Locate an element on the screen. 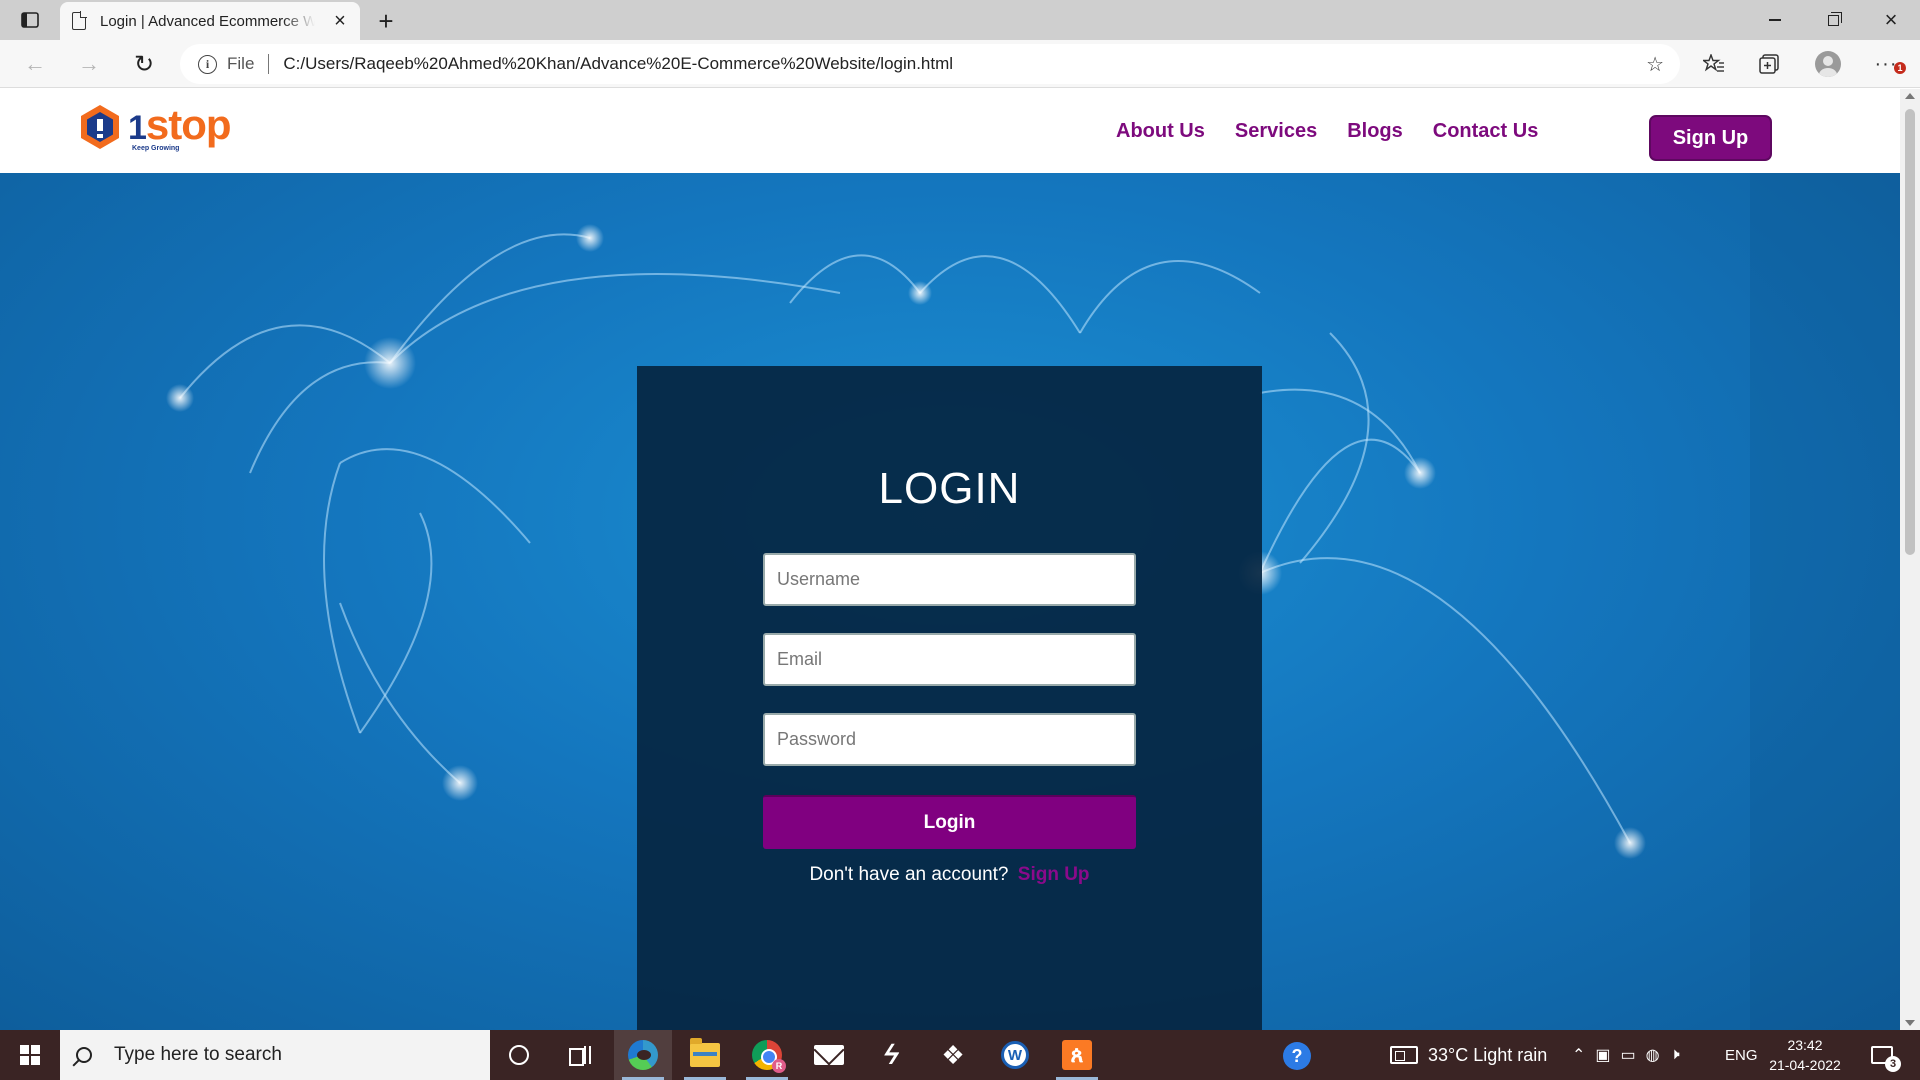 The height and width of the screenshot is (1080, 1920). profile-avatar is located at coordinates (1828, 64).